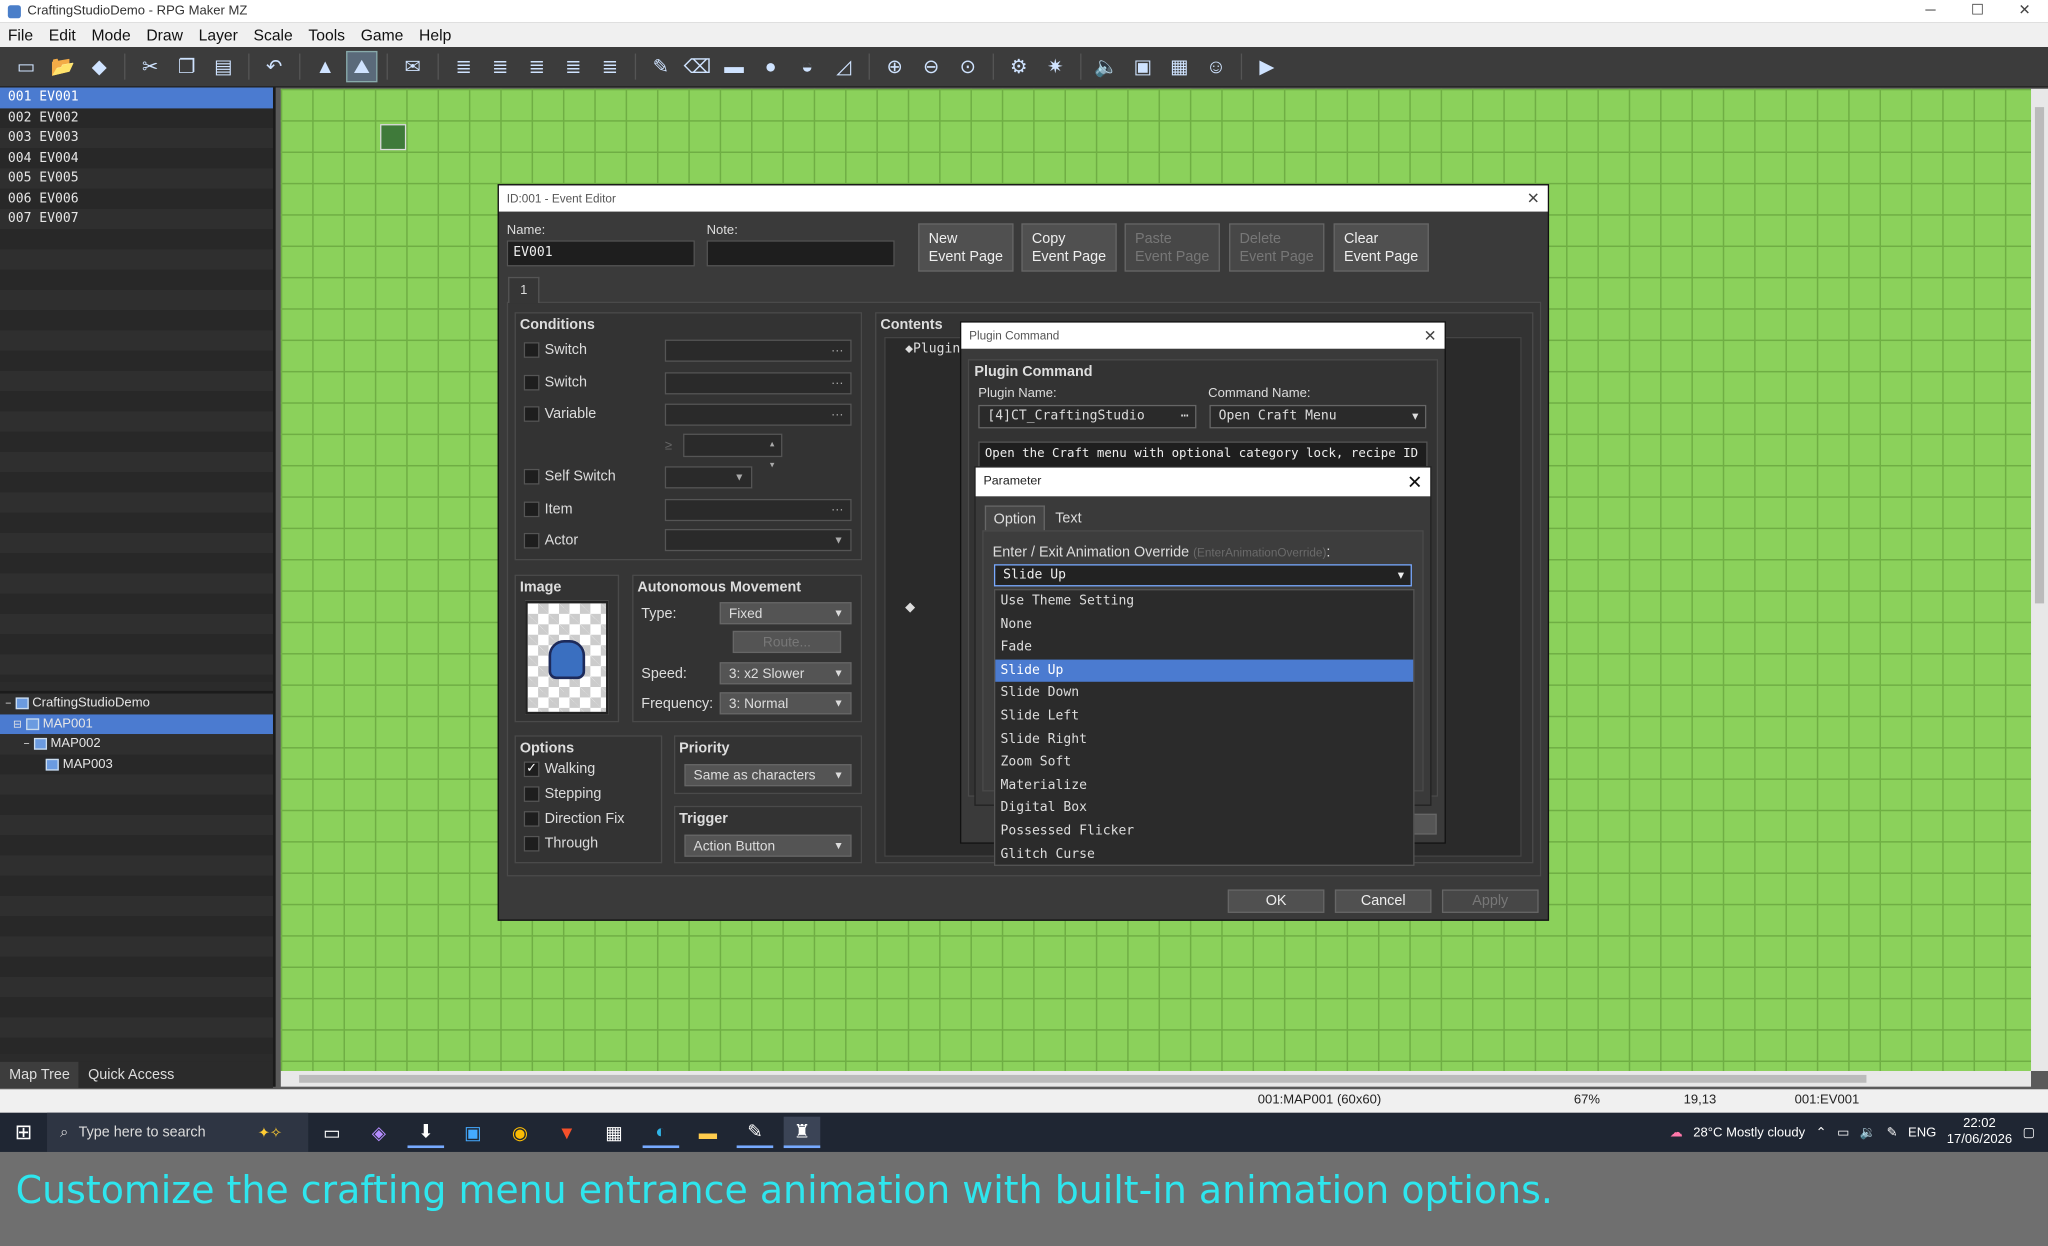 The image size is (2048, 1246). What do you see at coordinates (768, 775) in the screenshot?
I see `priority-select: Same as characters ▼` at bounding box center [768, 775].